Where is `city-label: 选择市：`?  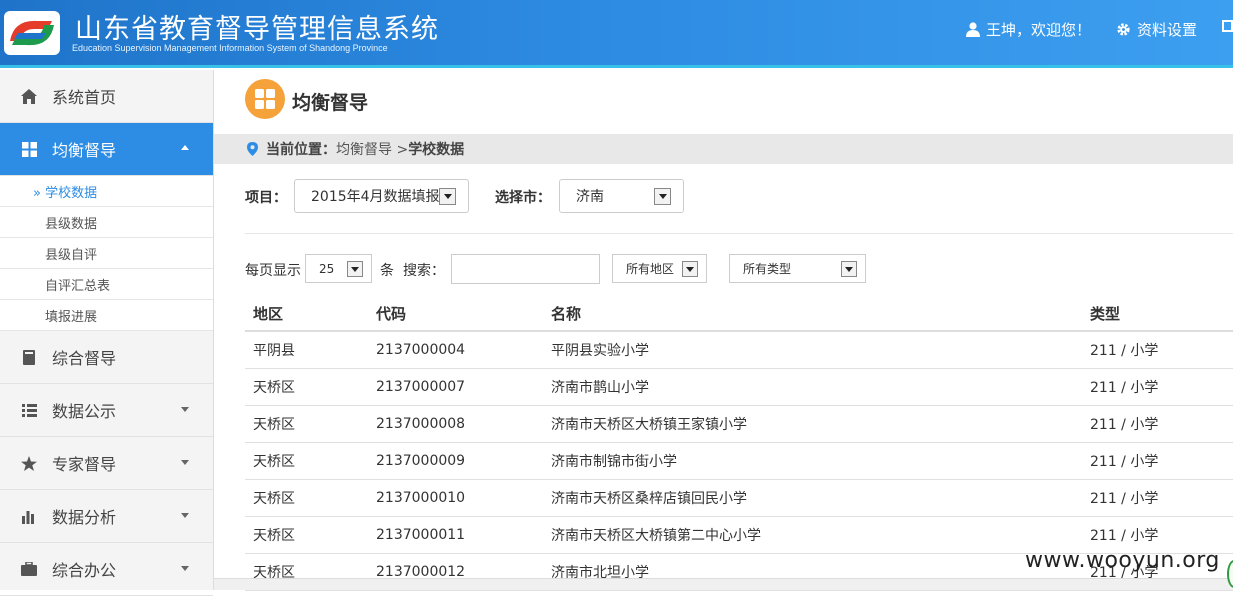
city-label: 选择市： is located at coordinates (523, 198).